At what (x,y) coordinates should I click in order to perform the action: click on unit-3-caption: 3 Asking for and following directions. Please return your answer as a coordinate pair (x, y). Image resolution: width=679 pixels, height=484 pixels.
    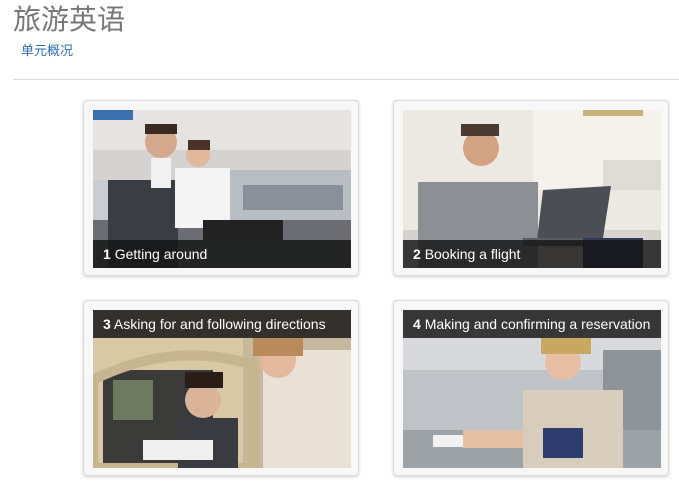
    Looking at the image, I should click on (222, 324).